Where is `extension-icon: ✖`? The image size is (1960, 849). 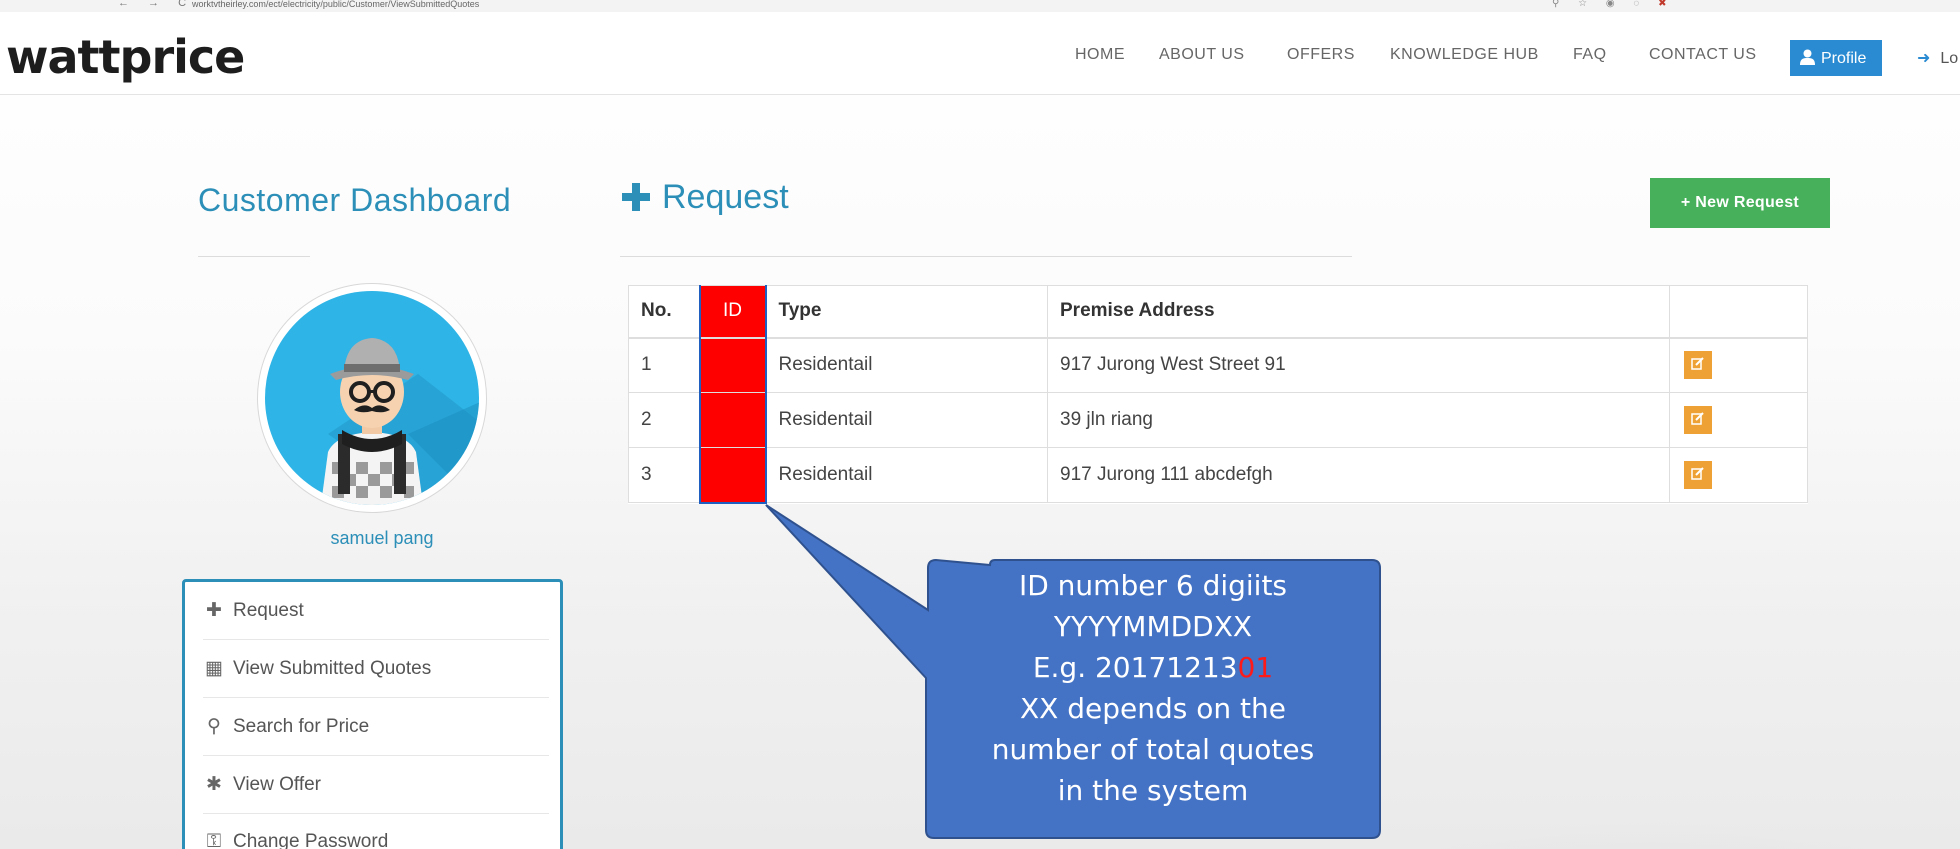
extension-icon: ✖ is located at coordinates (1666, 4).